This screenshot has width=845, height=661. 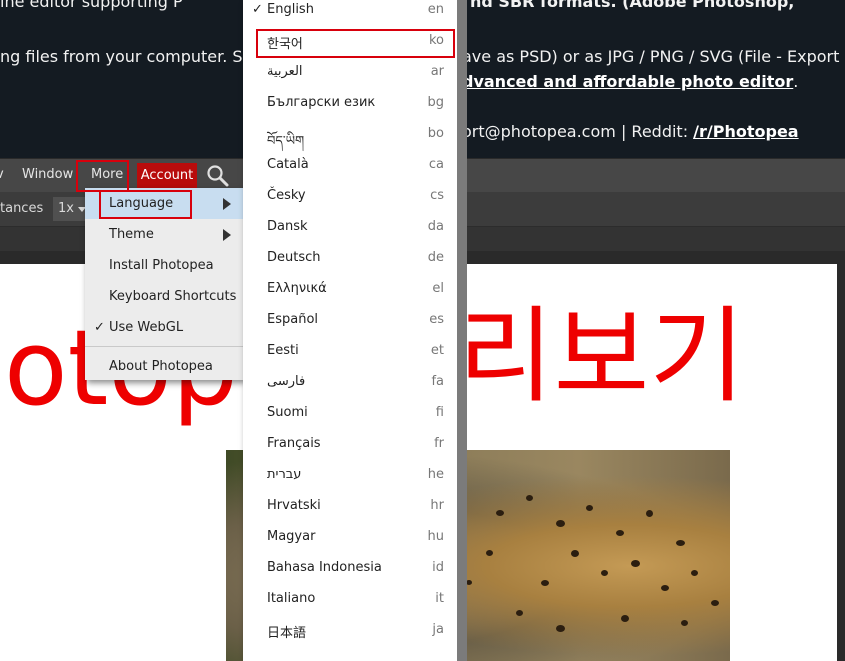 I want to click on account-button: Account, so click(x=167, y=175).